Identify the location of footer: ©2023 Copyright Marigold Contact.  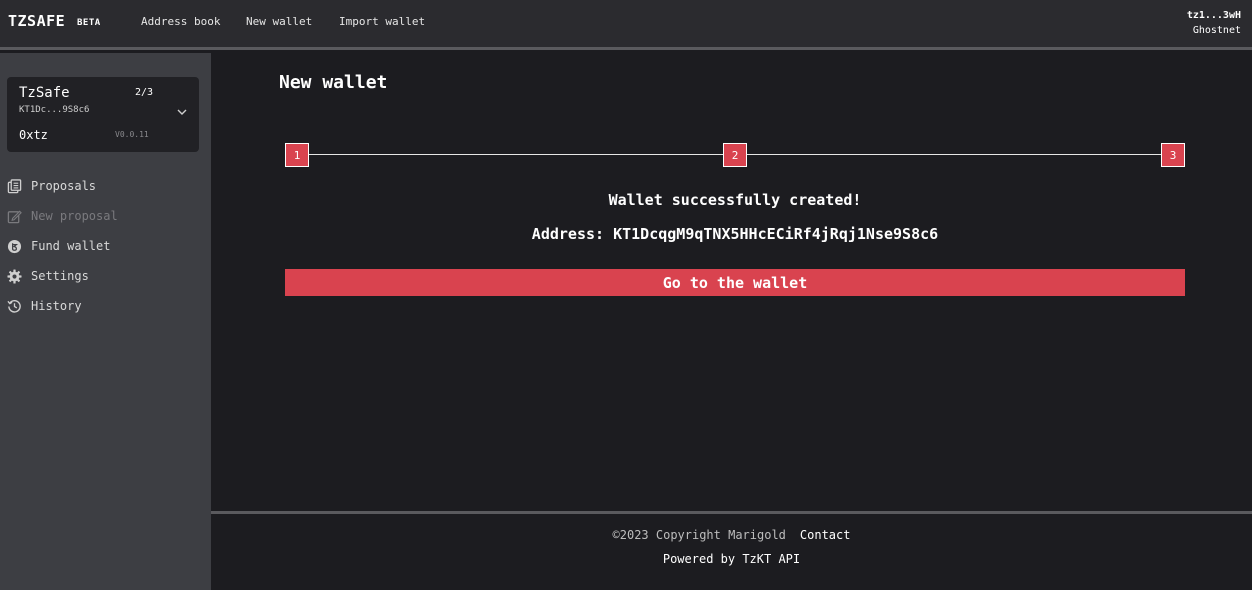
(731, 535).